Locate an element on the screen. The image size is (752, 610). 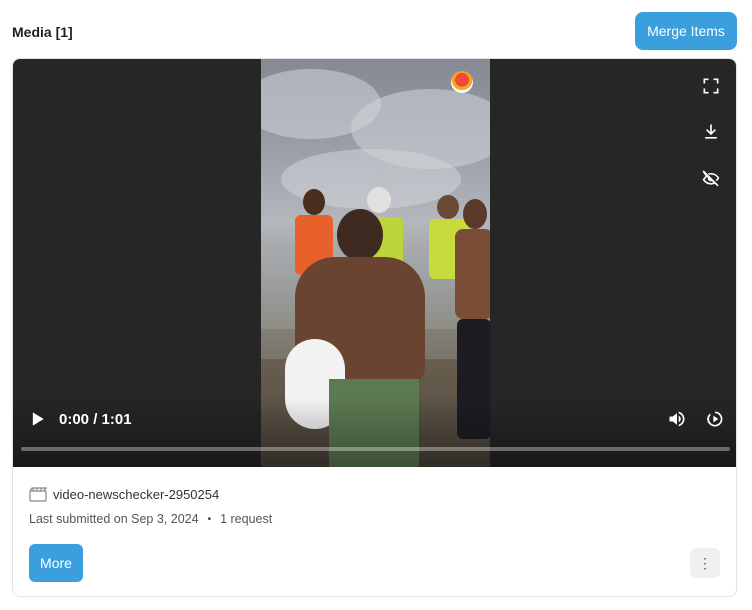
download-icon is located at coordinates (711, 132).